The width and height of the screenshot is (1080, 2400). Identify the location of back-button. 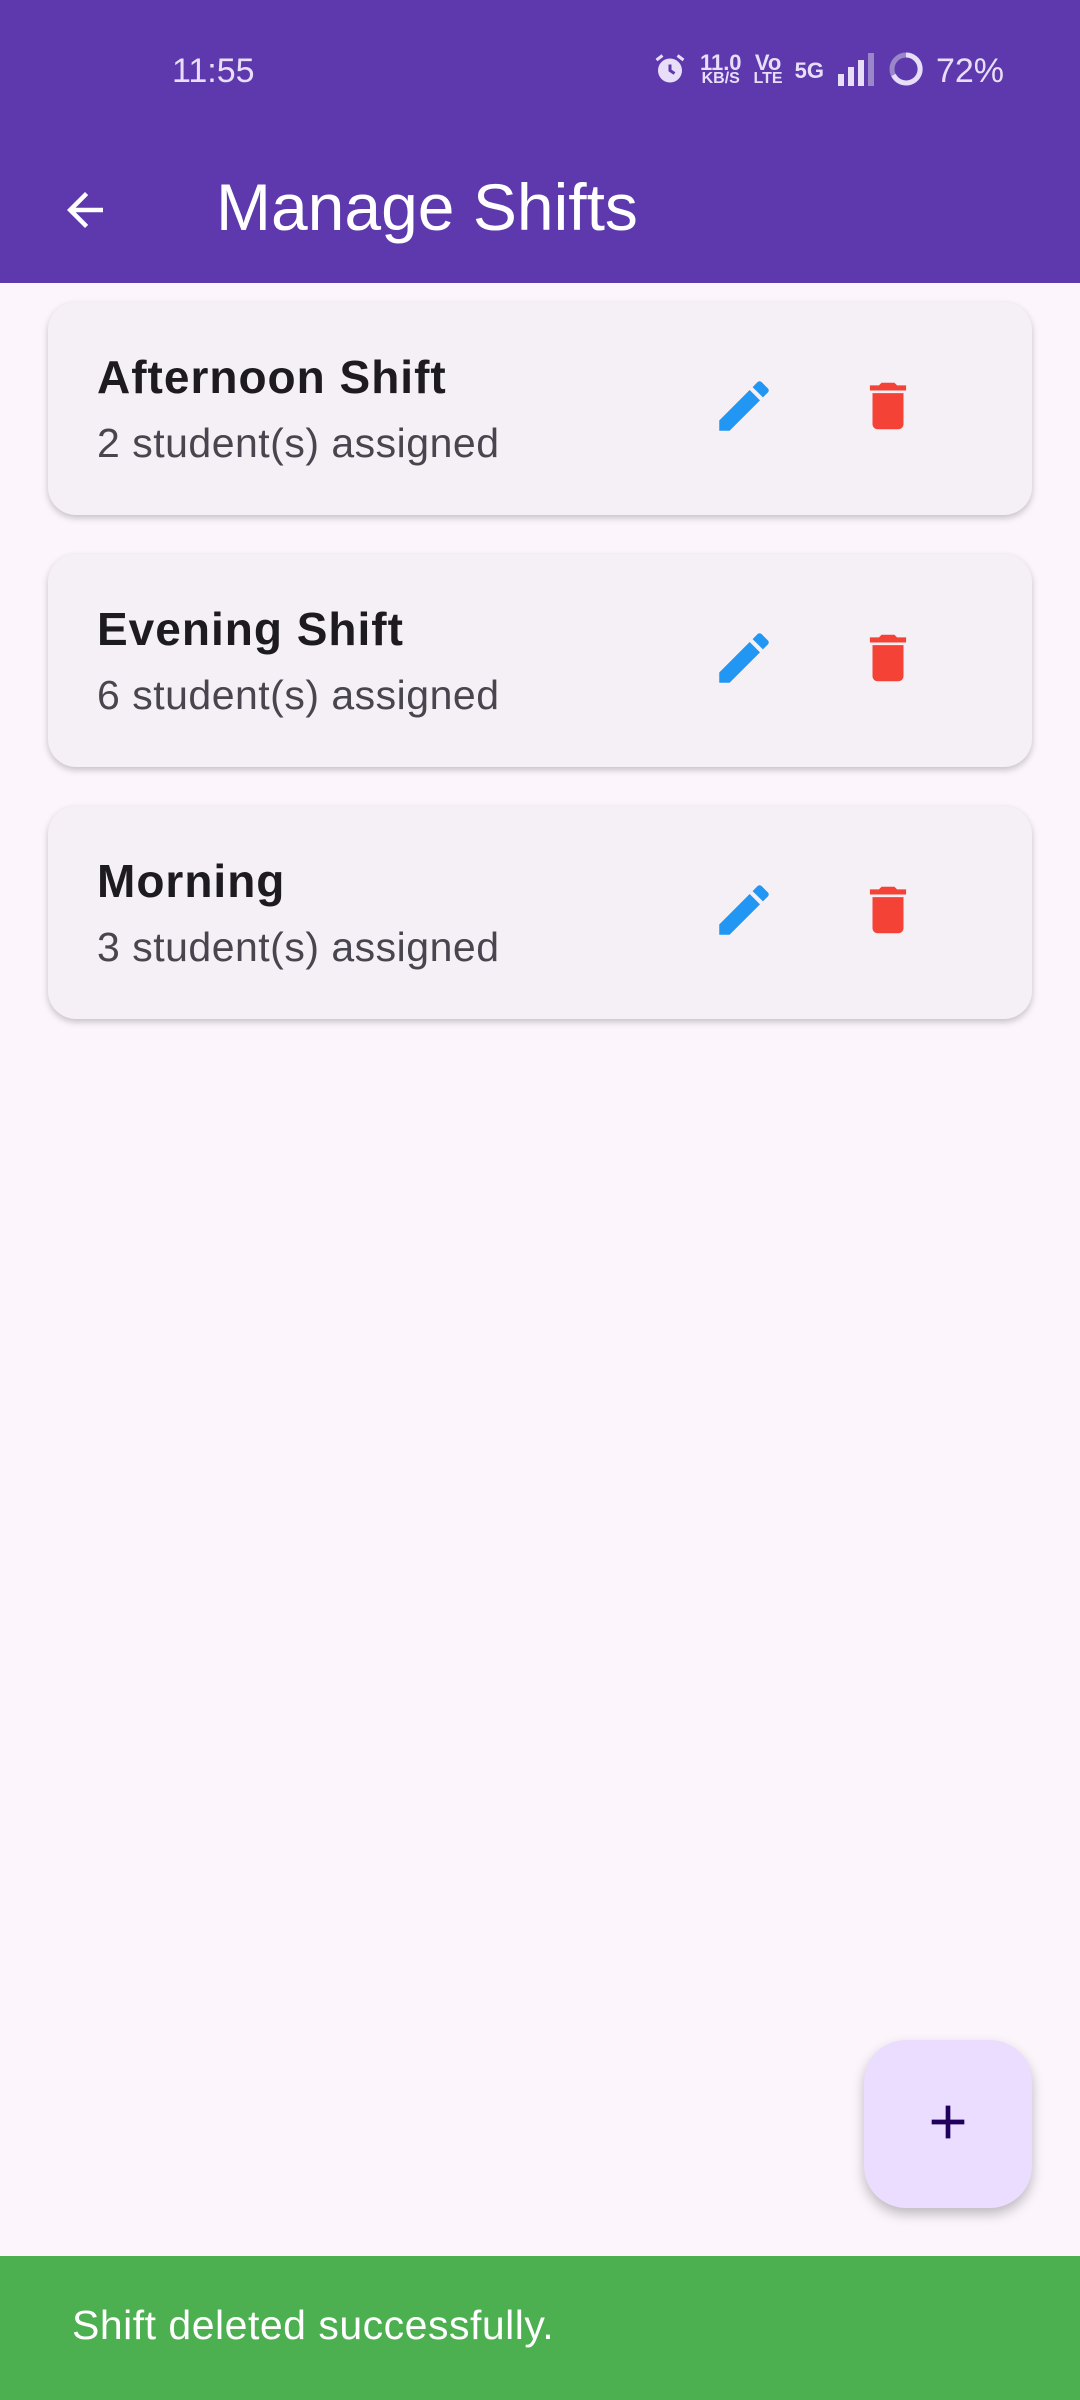
(85, 212).